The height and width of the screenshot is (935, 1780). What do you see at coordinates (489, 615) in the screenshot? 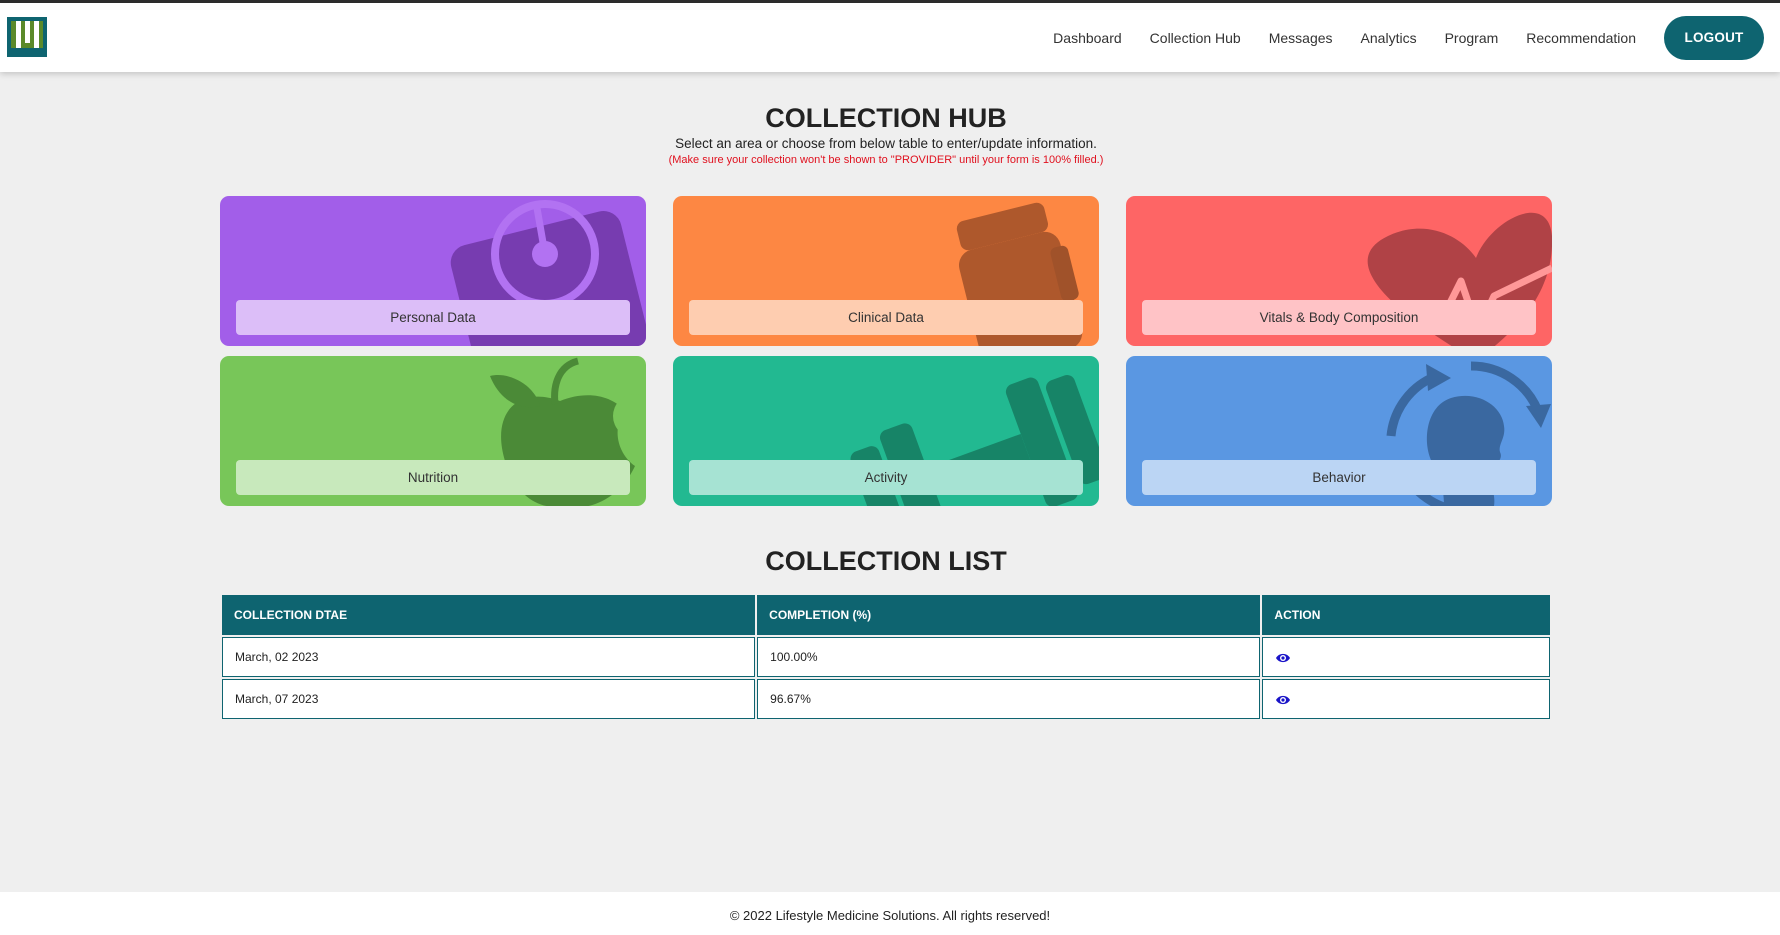
I see `col-header-date: COLLECTION DTAE` at bounding box center [489, 615].